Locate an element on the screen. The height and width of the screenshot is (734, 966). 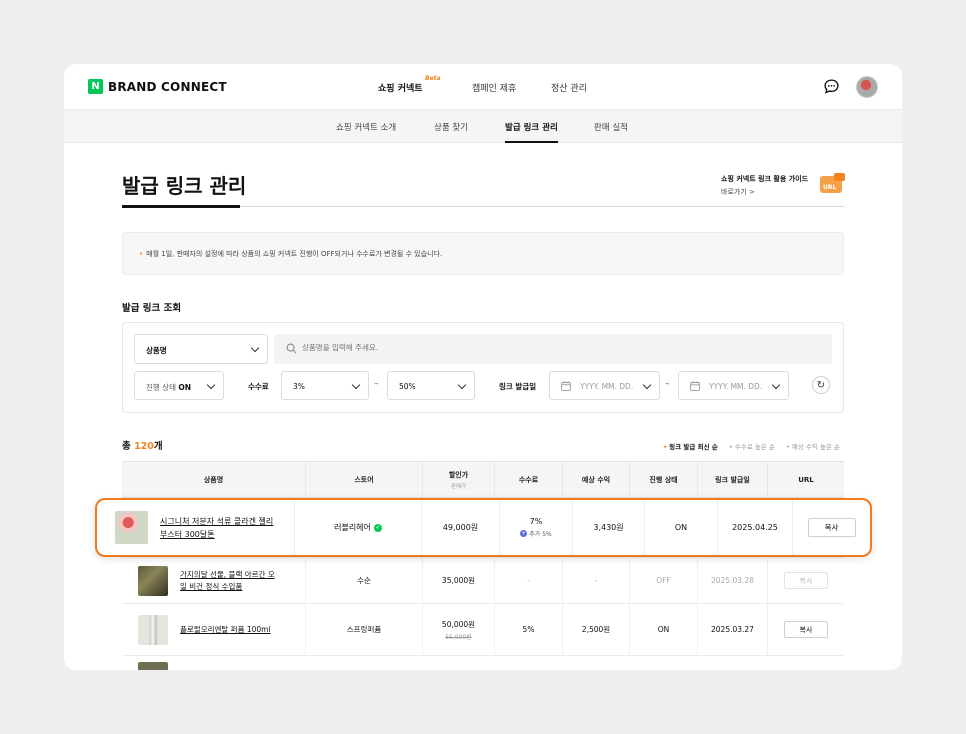
sort-latest-label: 링크 발급 최신 순 is located at coordinates (693, 447).